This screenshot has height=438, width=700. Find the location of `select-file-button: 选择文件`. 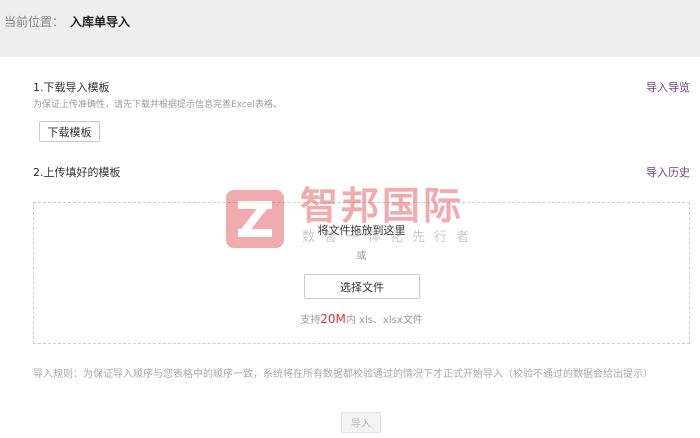

select-file-button: 选择文件 is located at coordinates (362, 286).